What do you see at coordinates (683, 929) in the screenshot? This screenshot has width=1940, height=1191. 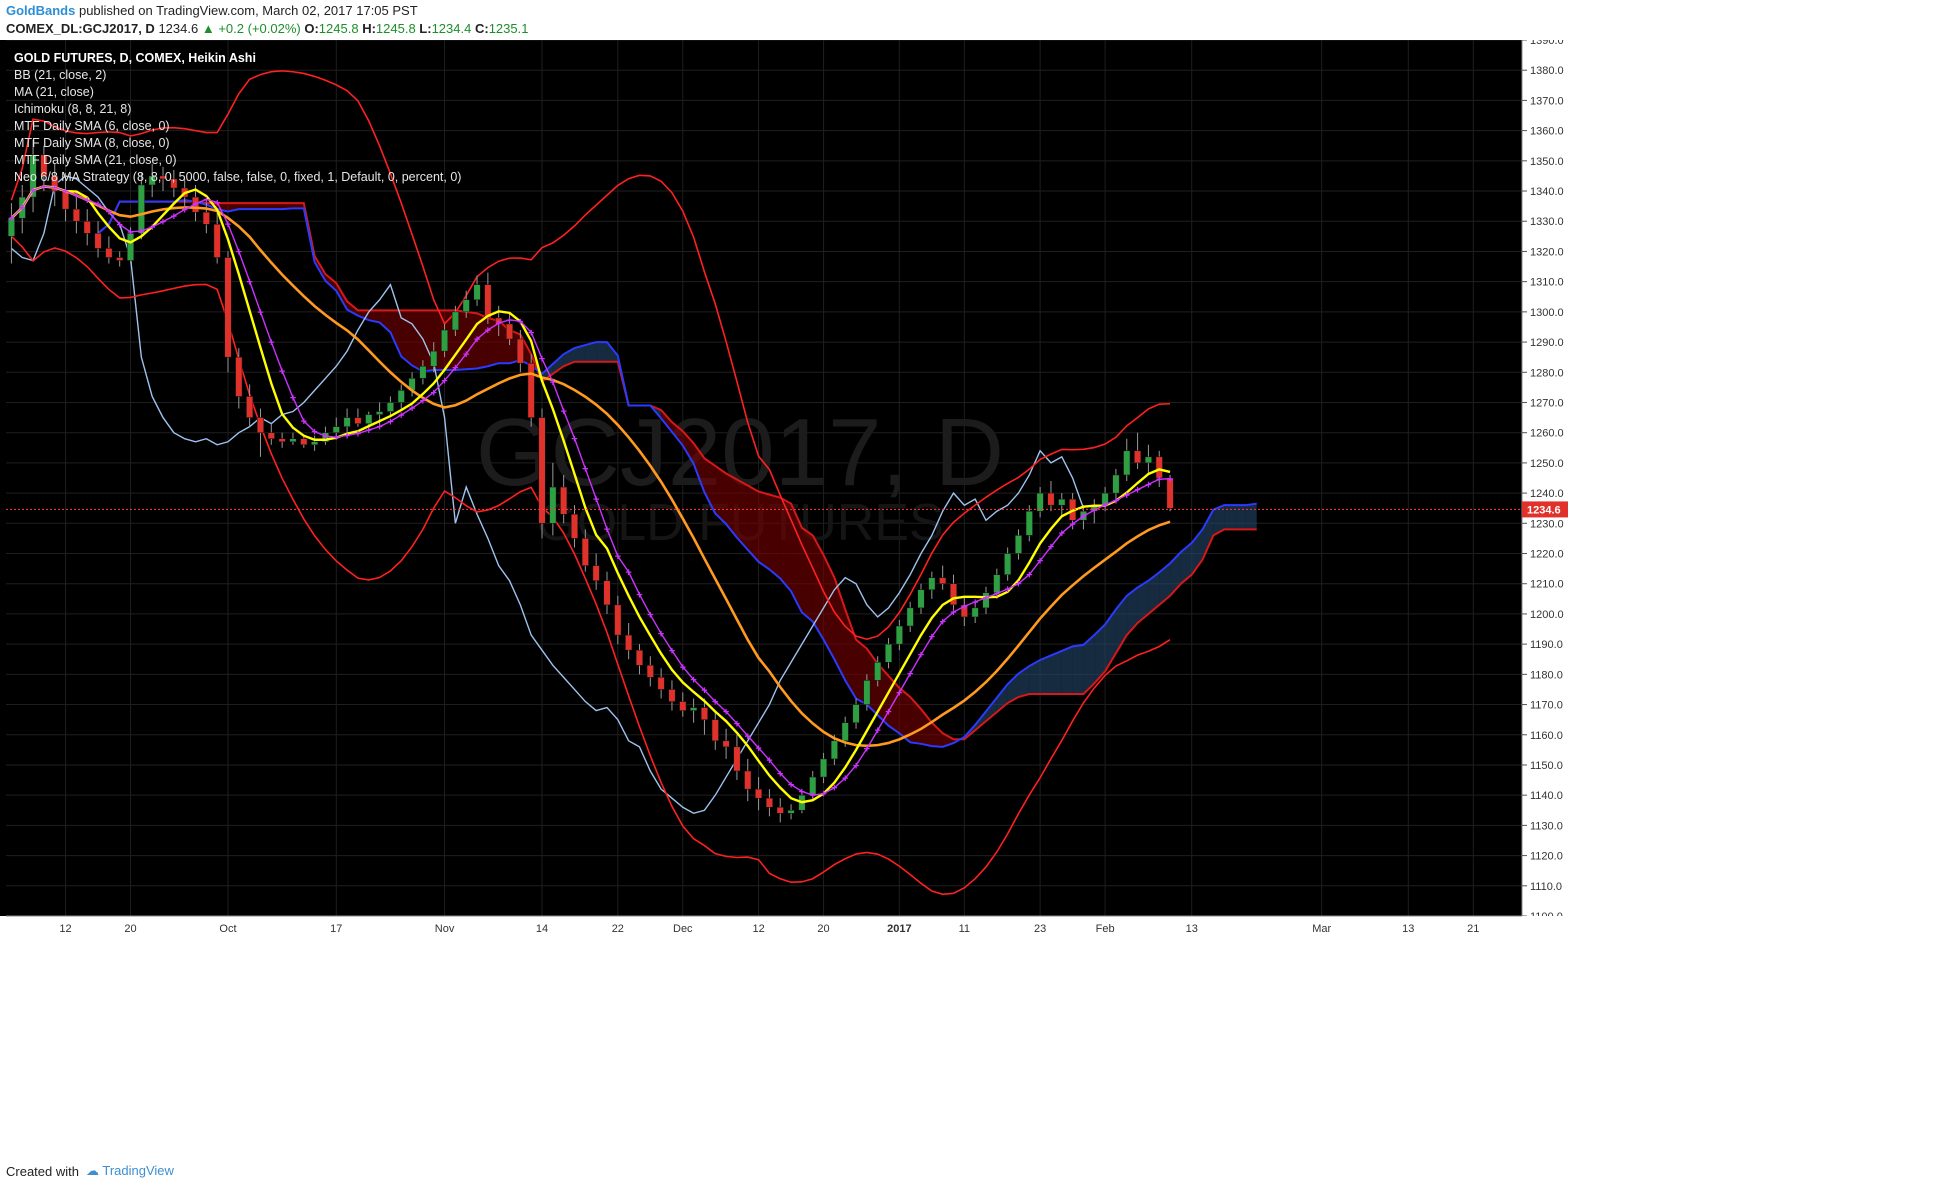 I see `time-axis-label: Dec` at bounding box center [683, 929].